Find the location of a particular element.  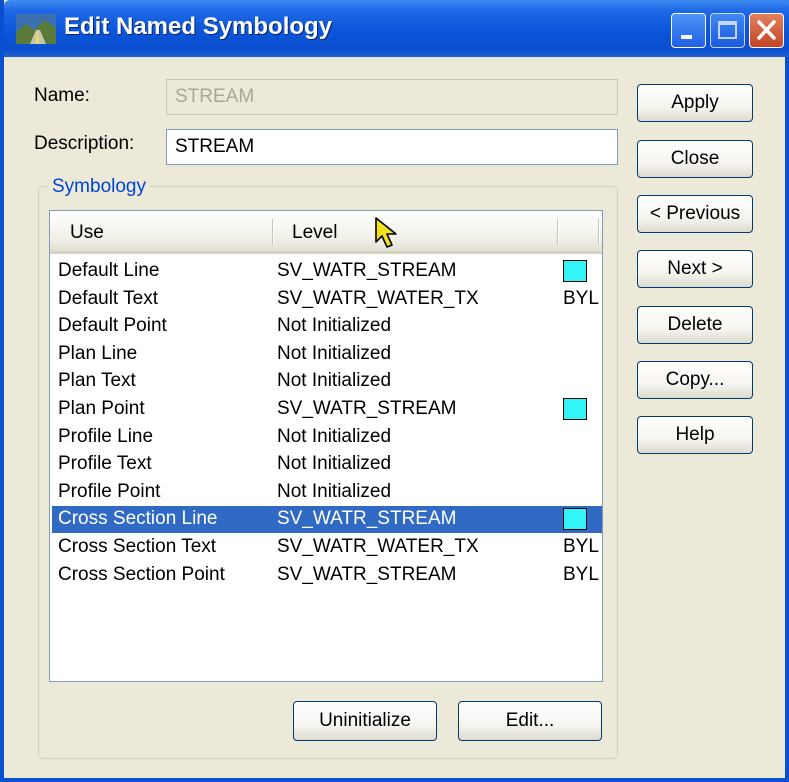

table-row: Cross Section Text SV_WATR_WATER_TX BYL is located at coordinates (327, 547).